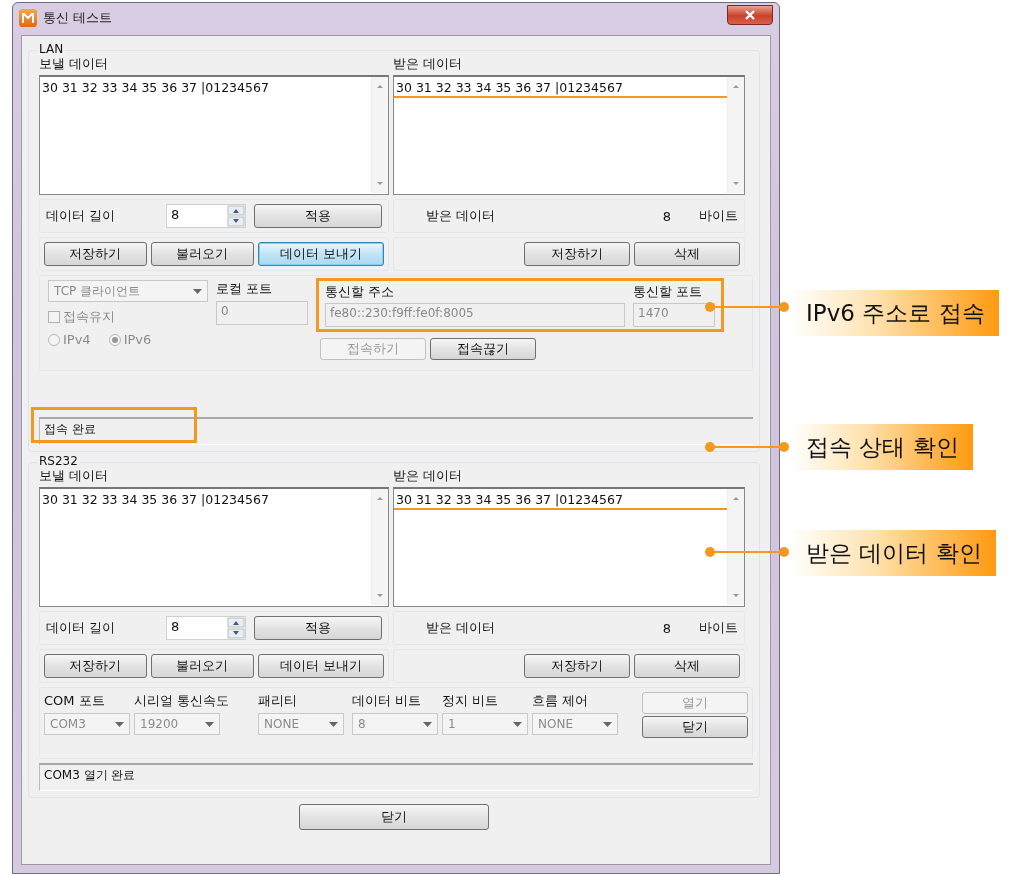  I want to click on group-label: LAN, so click(51, 49).